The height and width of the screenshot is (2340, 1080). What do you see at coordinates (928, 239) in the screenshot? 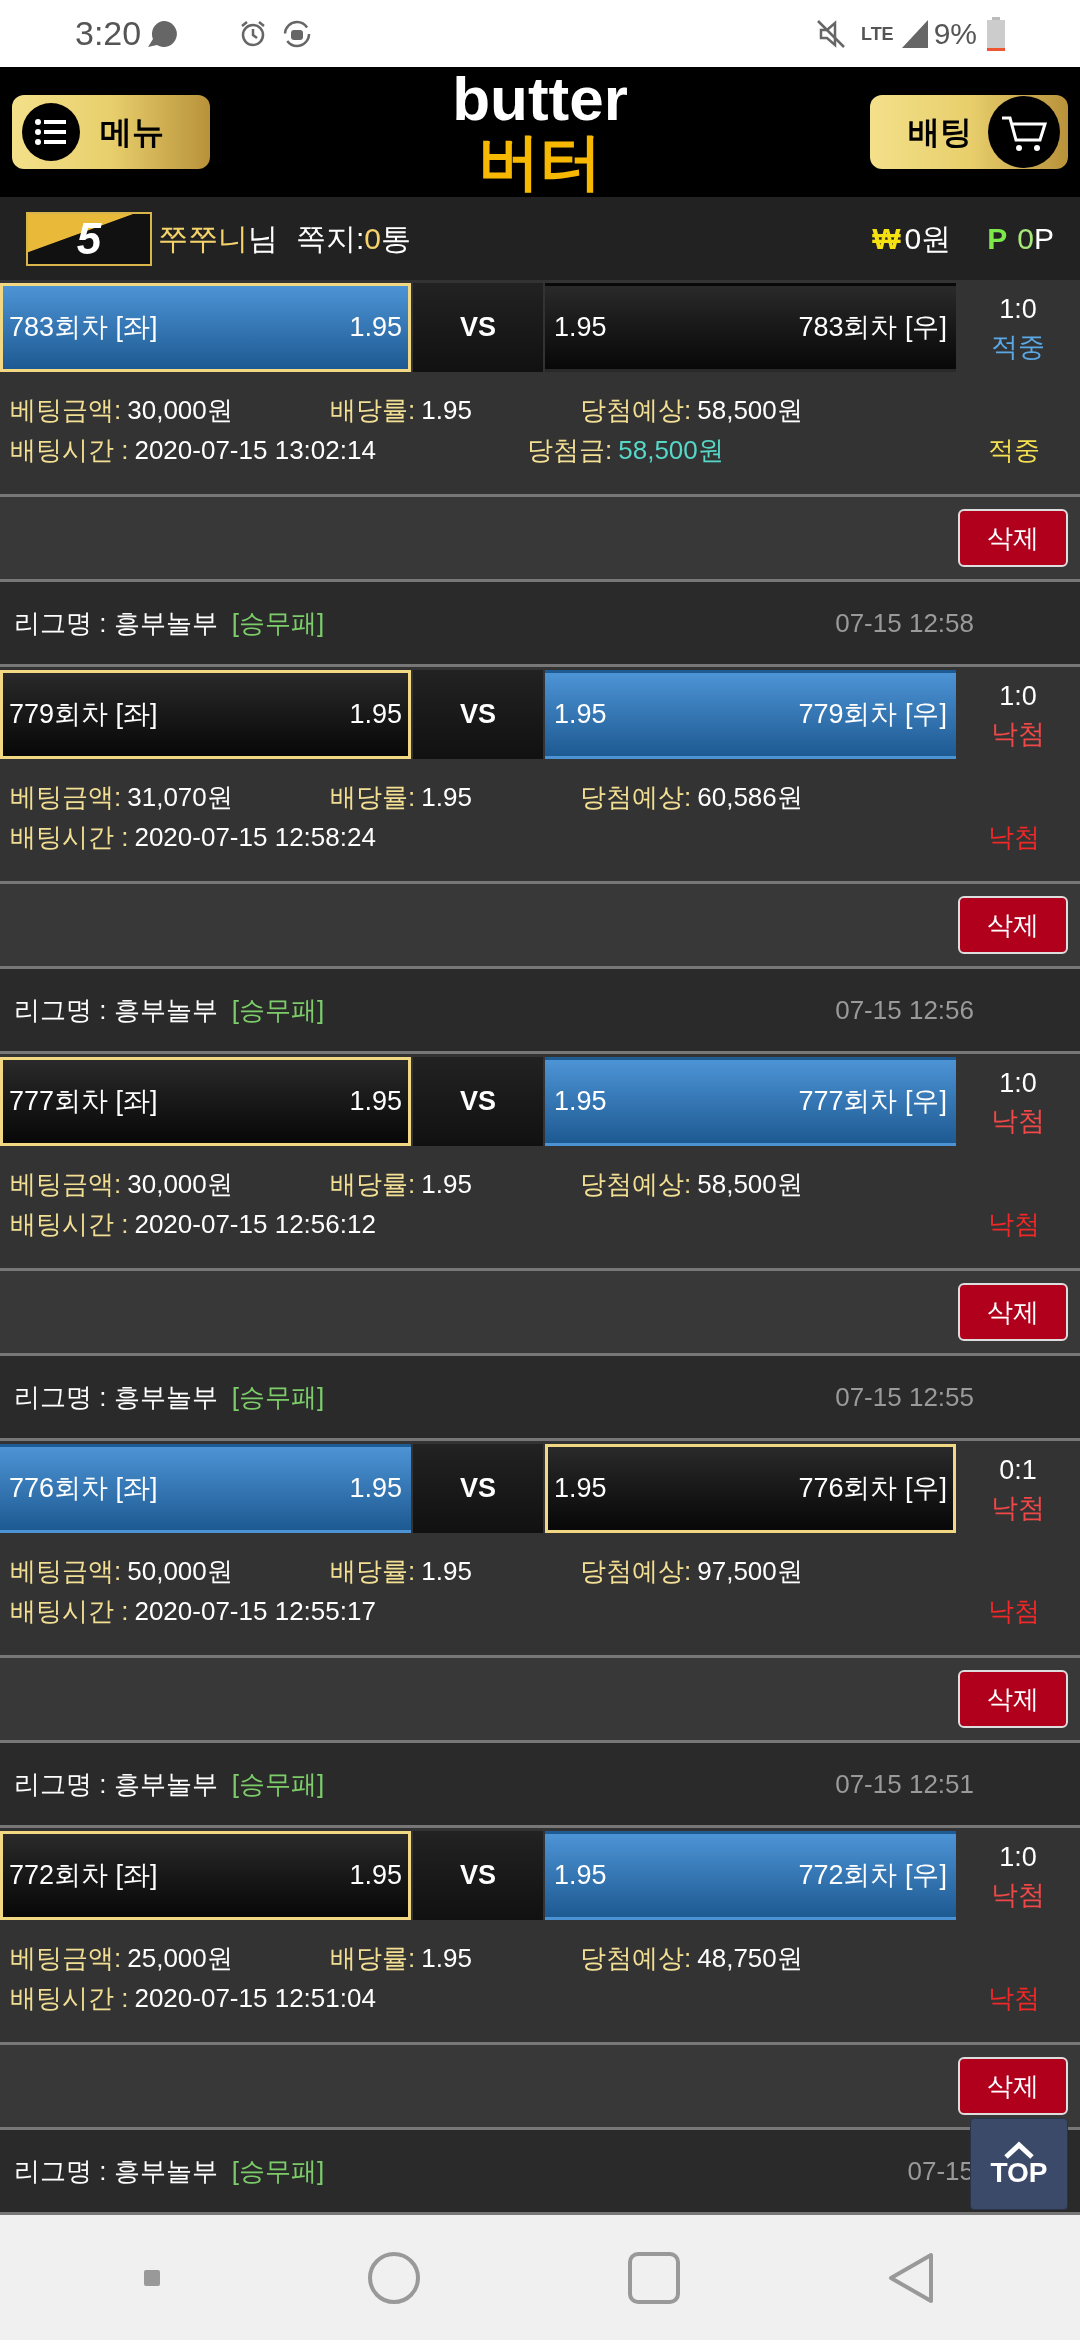
I see `cash-balance: 0원` at bounding box center [928, 239].